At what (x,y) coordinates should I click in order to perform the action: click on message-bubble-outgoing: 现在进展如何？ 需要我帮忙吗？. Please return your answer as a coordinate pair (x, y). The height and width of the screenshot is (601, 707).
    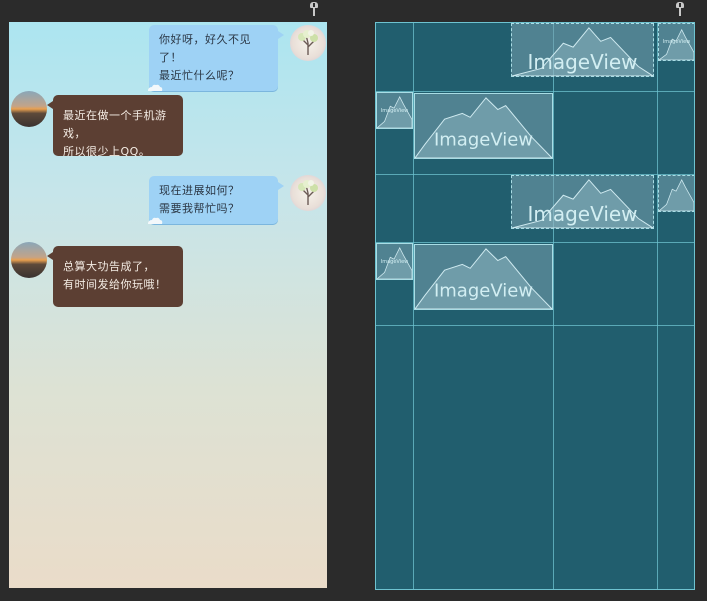
    Looking at the image, I should click on (216, 200).